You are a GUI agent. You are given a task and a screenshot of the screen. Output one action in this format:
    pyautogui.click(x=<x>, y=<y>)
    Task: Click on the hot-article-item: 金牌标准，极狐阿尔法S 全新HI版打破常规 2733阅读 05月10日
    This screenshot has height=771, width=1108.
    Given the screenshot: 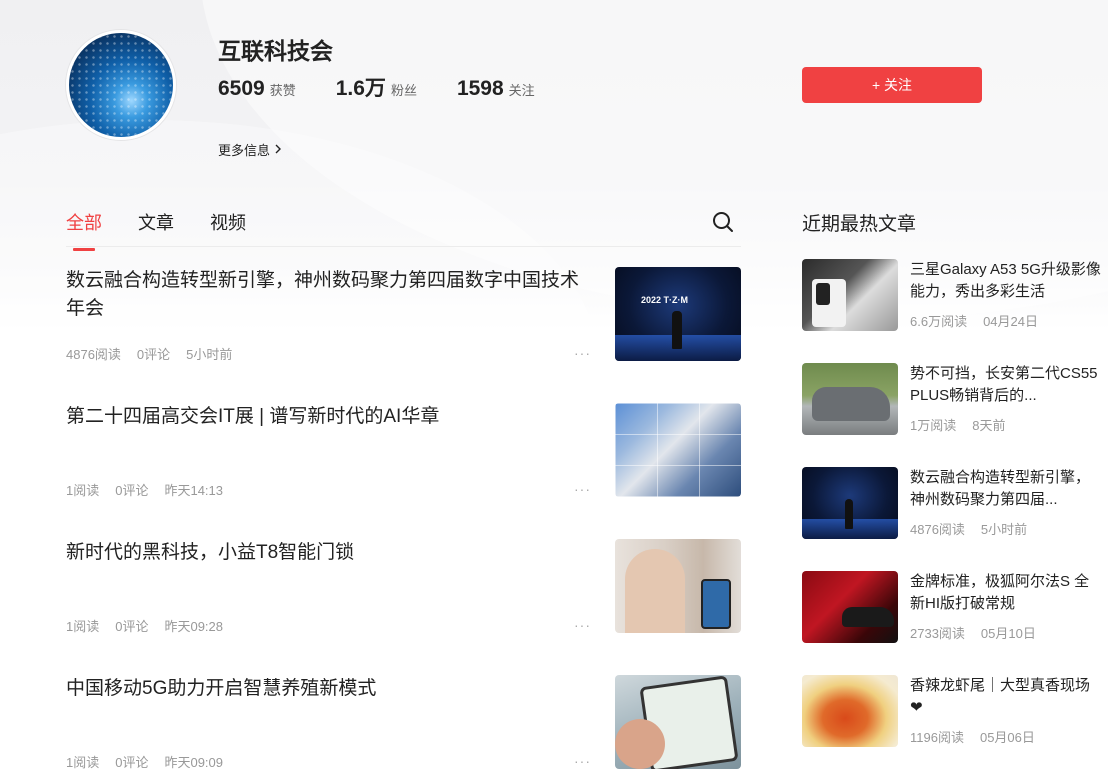 What is the action you would take?
    pyautogui.click(x=952, y=607)
    